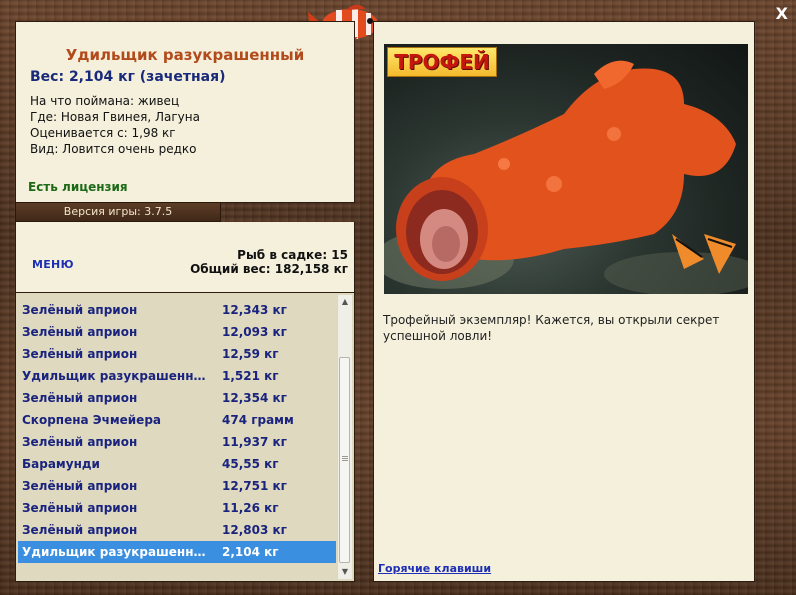 The image size is (796, 595). Describe the element at coordinates (250, 376) in the screenshot. I see `catch-fish-weight: 1,521 кг` at that location.